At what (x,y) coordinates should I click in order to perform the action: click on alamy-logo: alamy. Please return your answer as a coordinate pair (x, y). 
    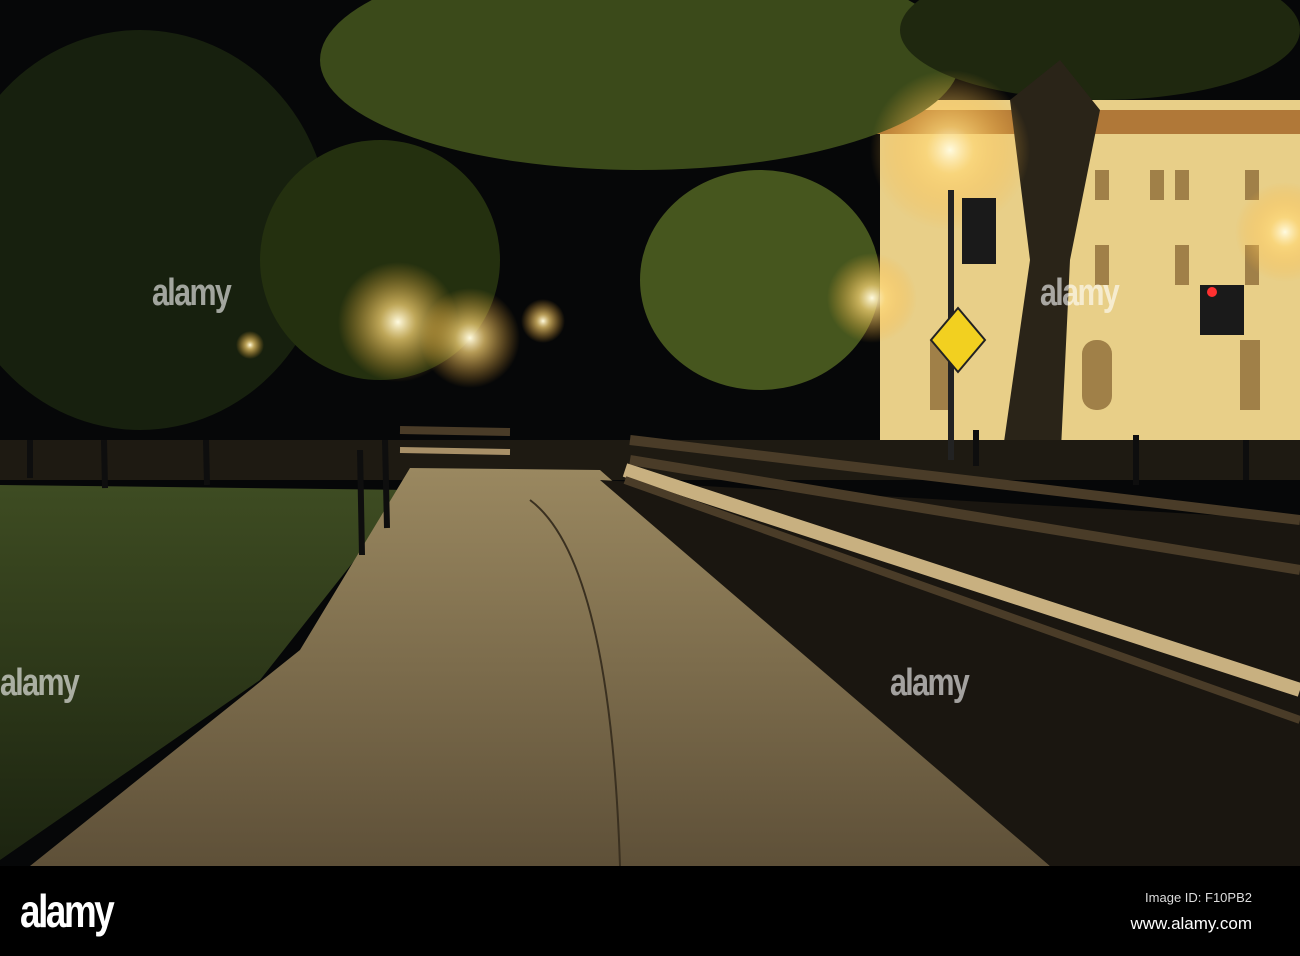
    Looking at the image, I should click on (67, 911).